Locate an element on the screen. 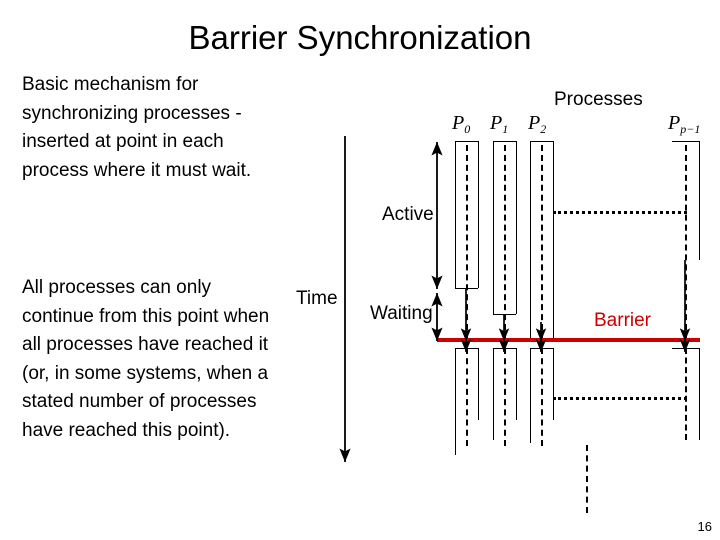  barrier-line is located at coordinates (568, 340).